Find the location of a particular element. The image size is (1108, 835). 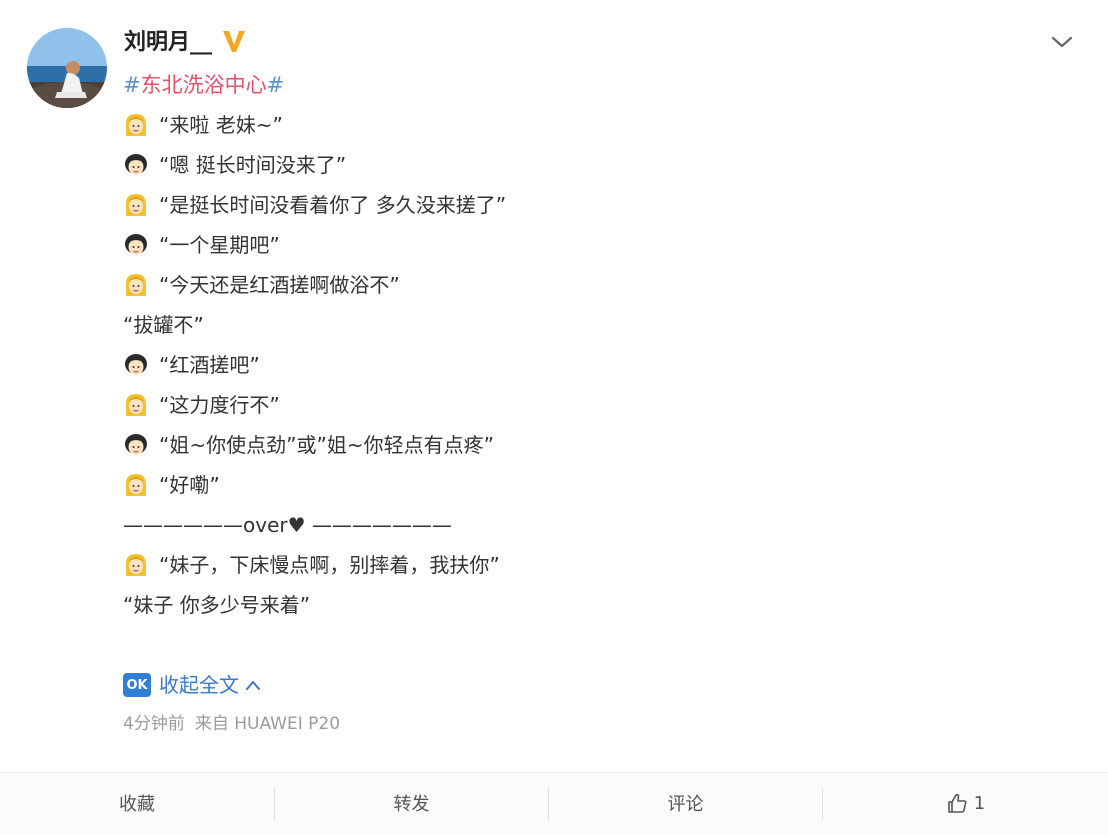

hashtag-suffix: # is located at coordinates (275, 85).